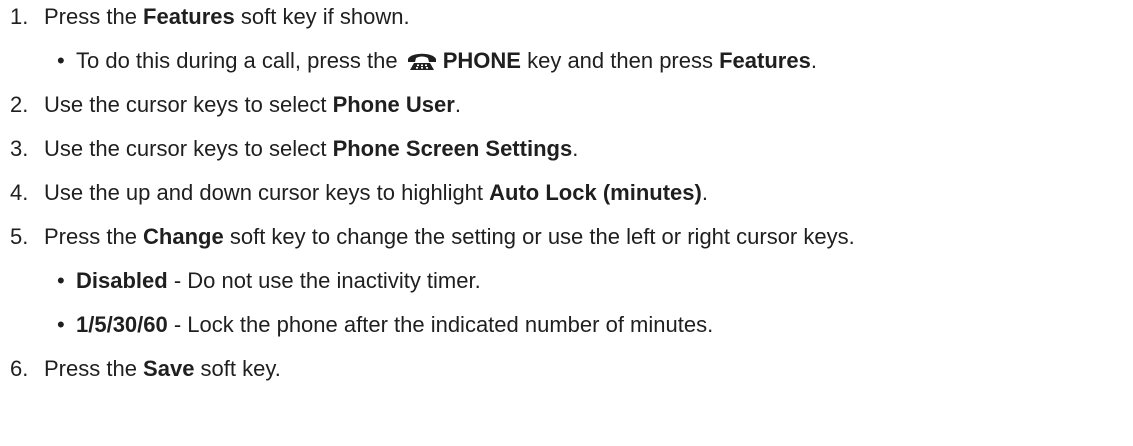 This screenshot has width=1133, height=446. I want to click on key-name: PHONE, so click(481, 60).